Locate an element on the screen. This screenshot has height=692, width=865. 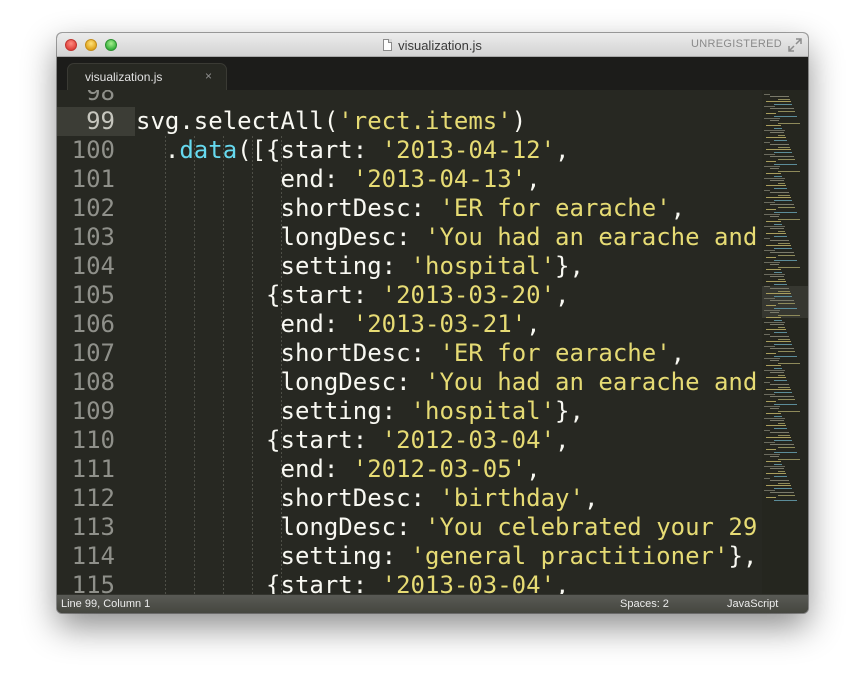
title-bar: visualization.js UNREGISTERED is located at coordinates (432, 45).